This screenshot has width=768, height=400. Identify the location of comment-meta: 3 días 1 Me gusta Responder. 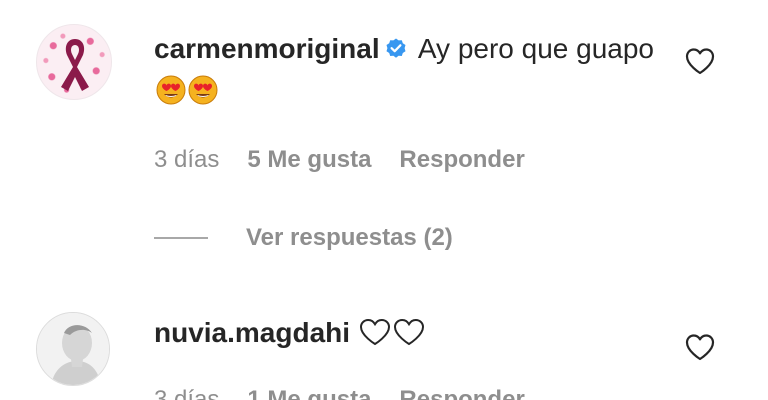
(339, 393).